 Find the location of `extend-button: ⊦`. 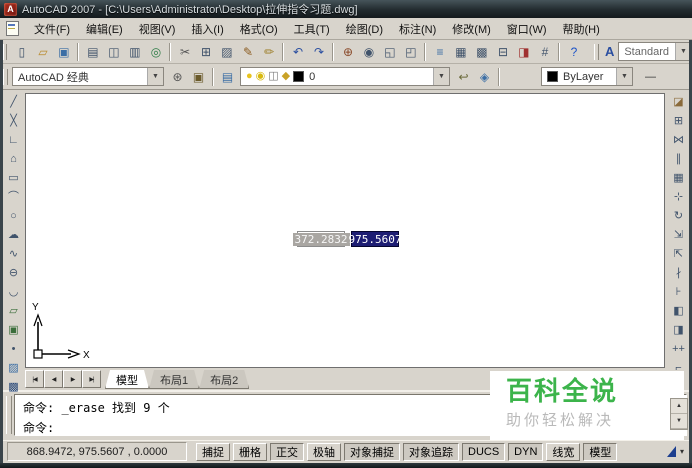

extend-button: ⊦ is located at coordinates (678, 292).